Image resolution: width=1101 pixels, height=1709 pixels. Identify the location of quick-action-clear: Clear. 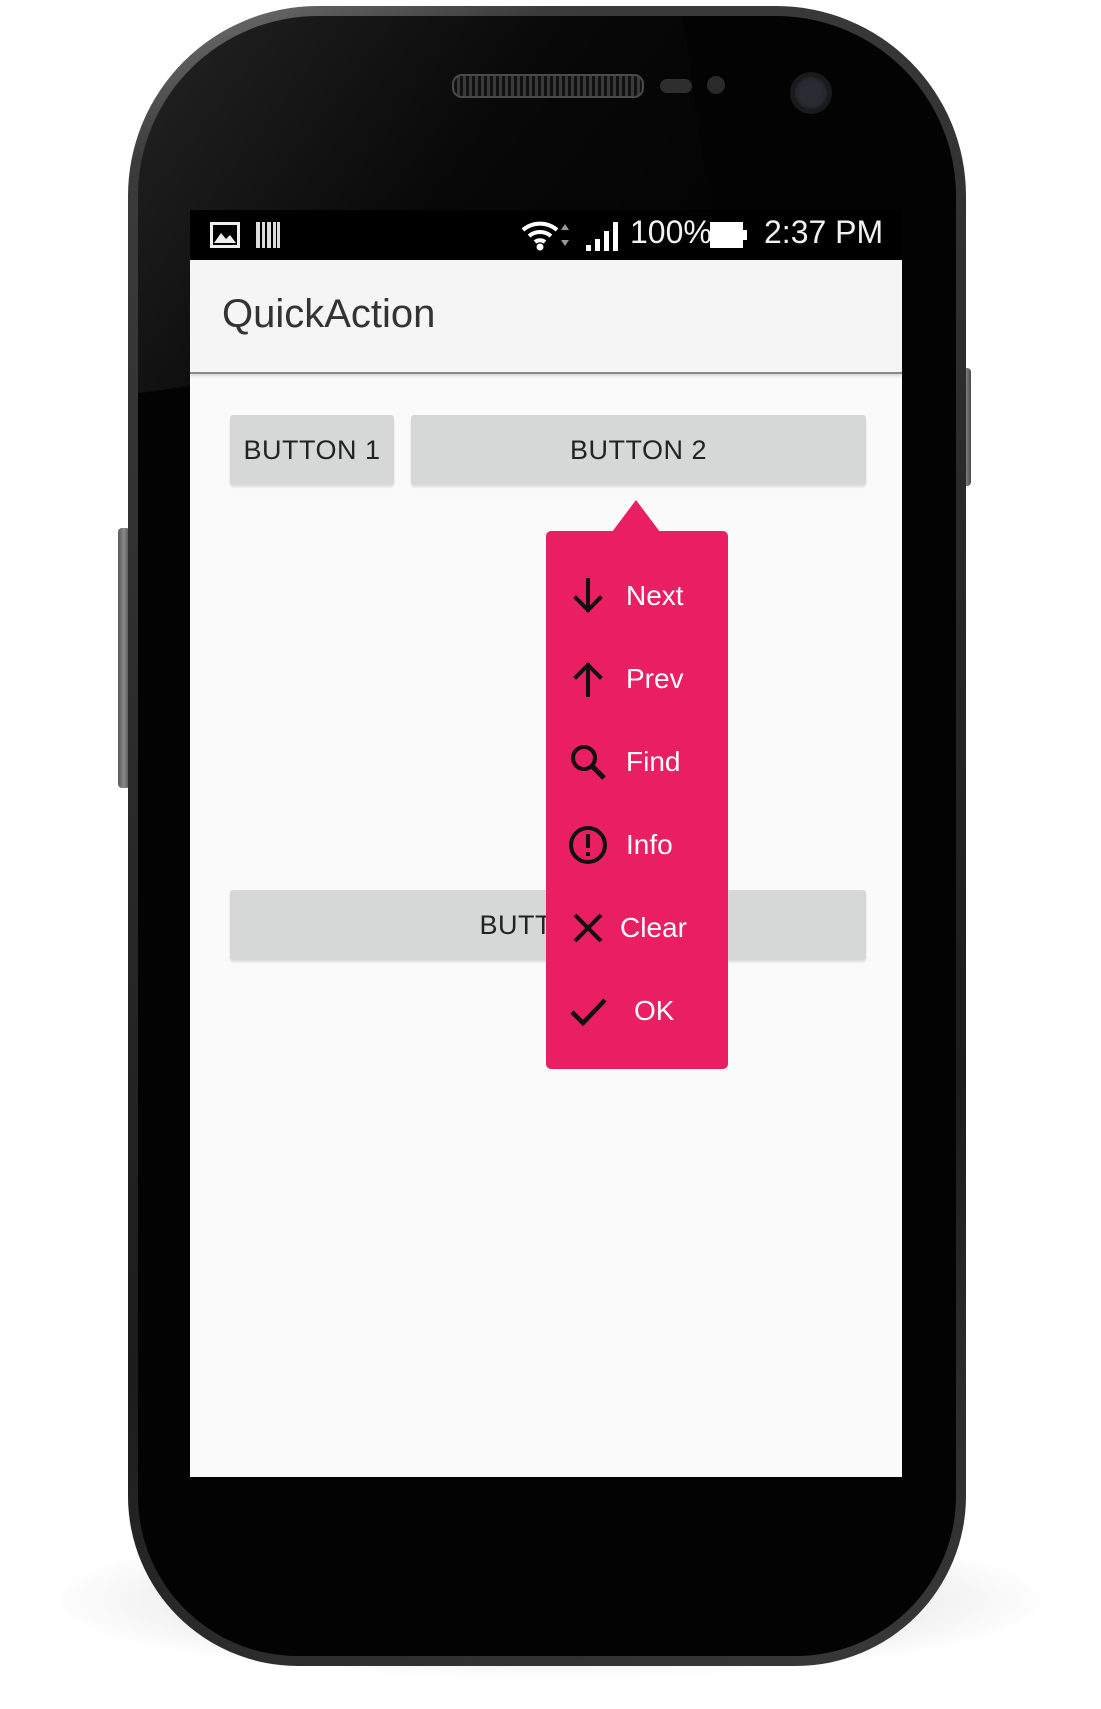
(637, 927).